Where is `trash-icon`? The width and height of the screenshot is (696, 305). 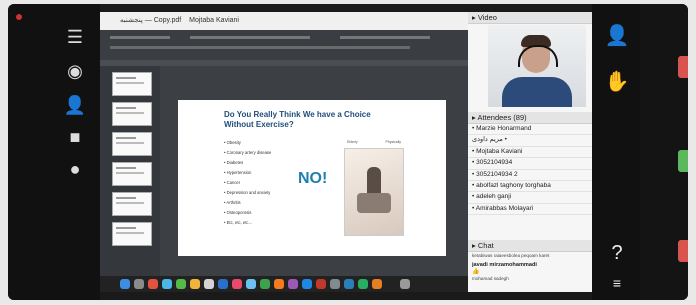
trash-icon is located at coordinates (405, 284).